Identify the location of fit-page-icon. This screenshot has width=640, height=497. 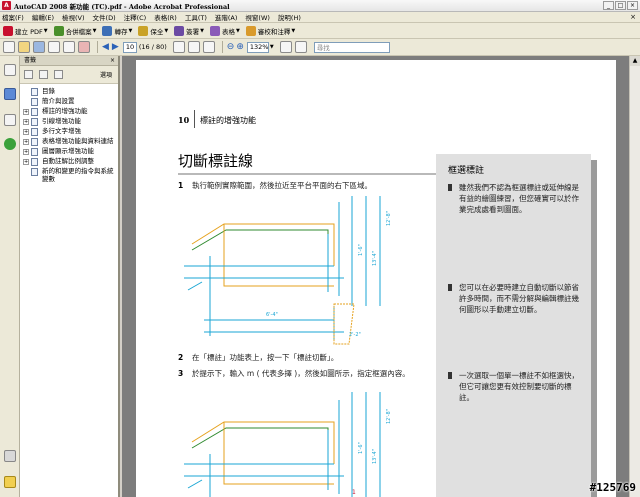
(285, 47).